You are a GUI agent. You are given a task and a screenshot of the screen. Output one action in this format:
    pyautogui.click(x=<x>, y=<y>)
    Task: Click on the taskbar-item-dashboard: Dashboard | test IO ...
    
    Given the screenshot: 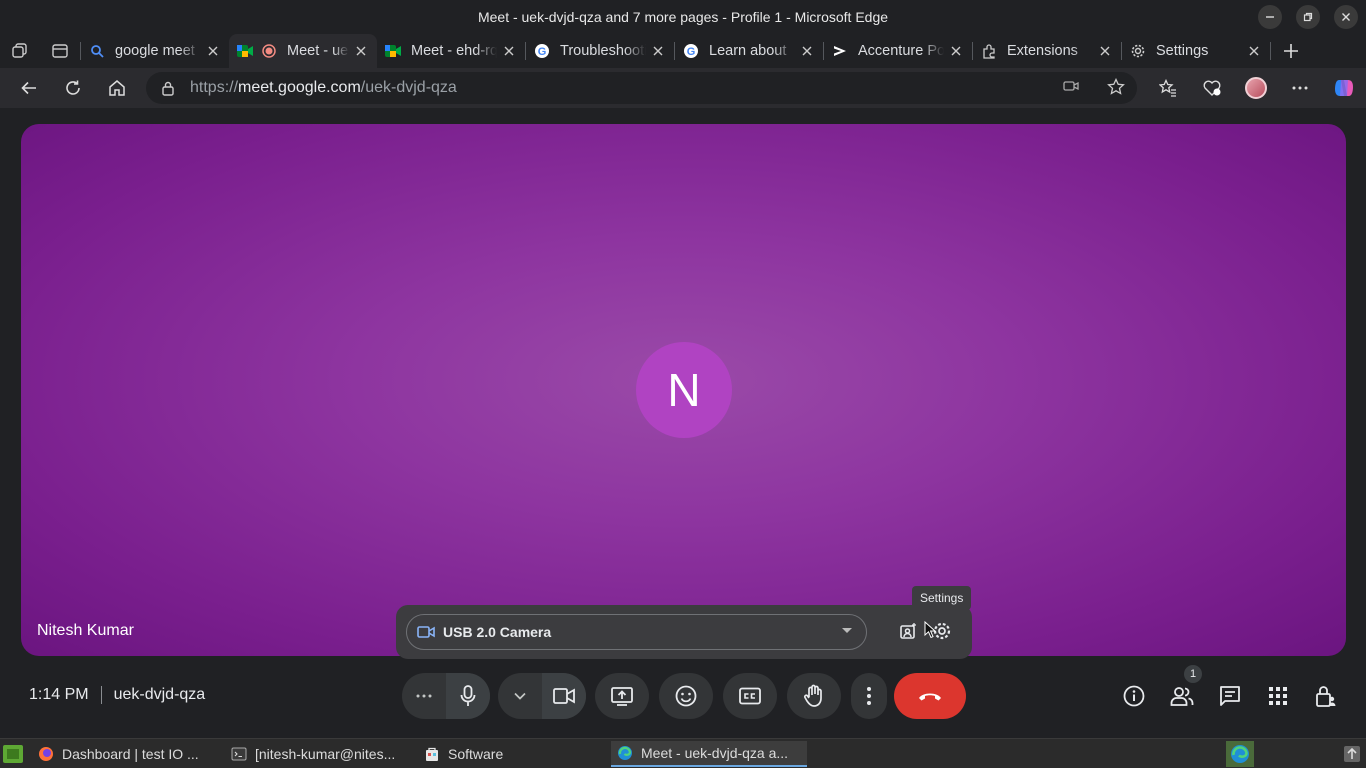 What is the action you would take?
    pyautogui.click(x=118, y=754)
    